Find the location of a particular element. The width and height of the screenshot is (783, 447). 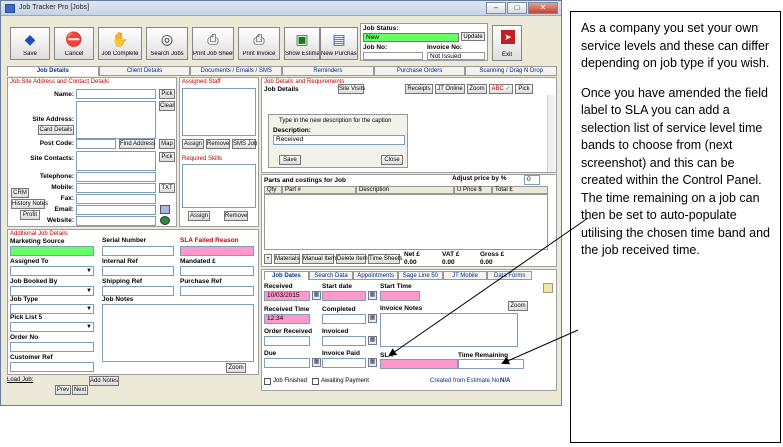

awaiting-payment-checkbox is located at coordinates (315, 381).